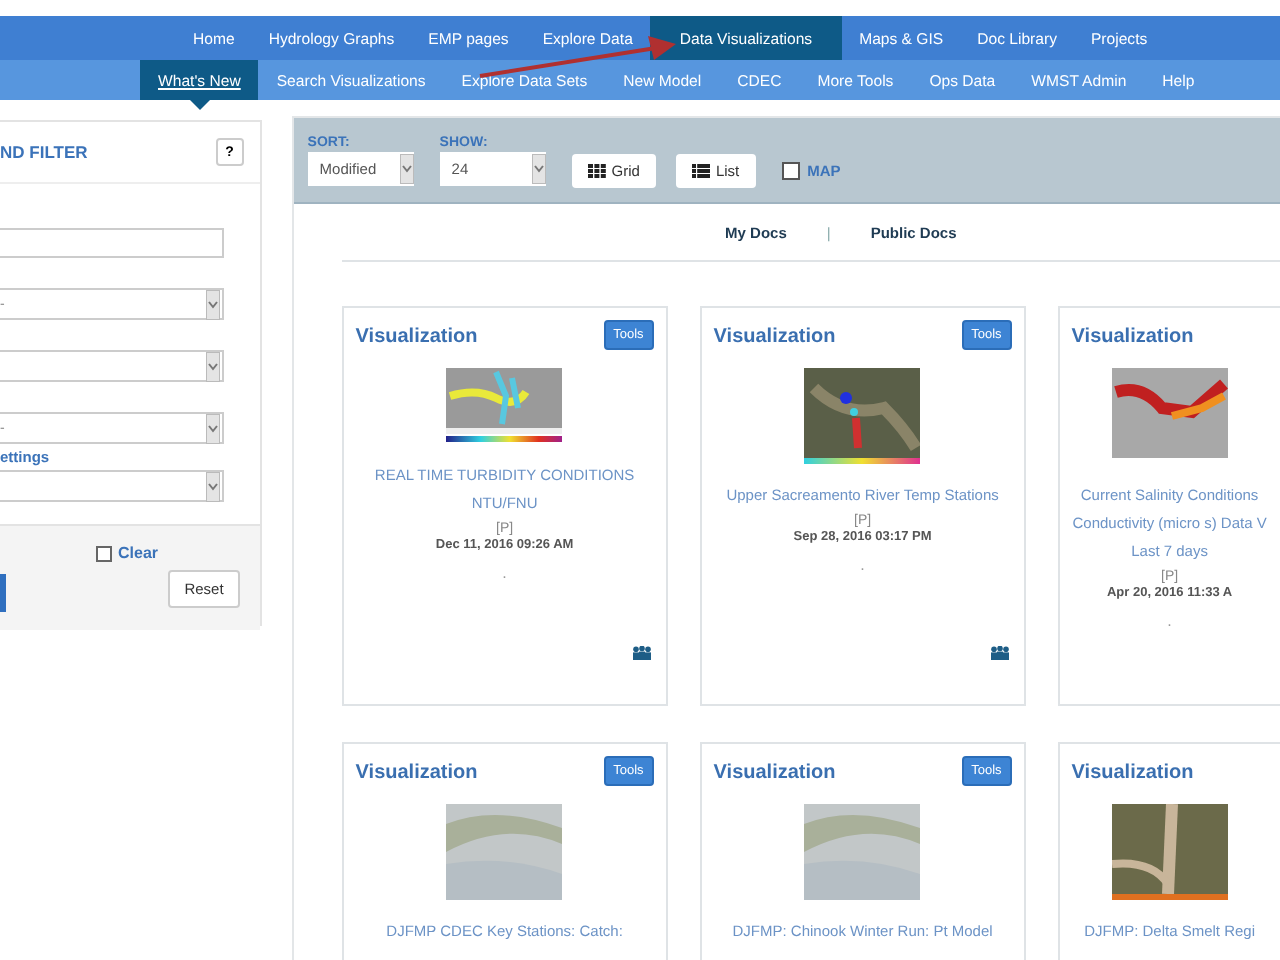 The height and width of the screenshot is (960, 1280). Describe the element at coordinates (112, 243) in the screenshot. I see `text-field` at that location.